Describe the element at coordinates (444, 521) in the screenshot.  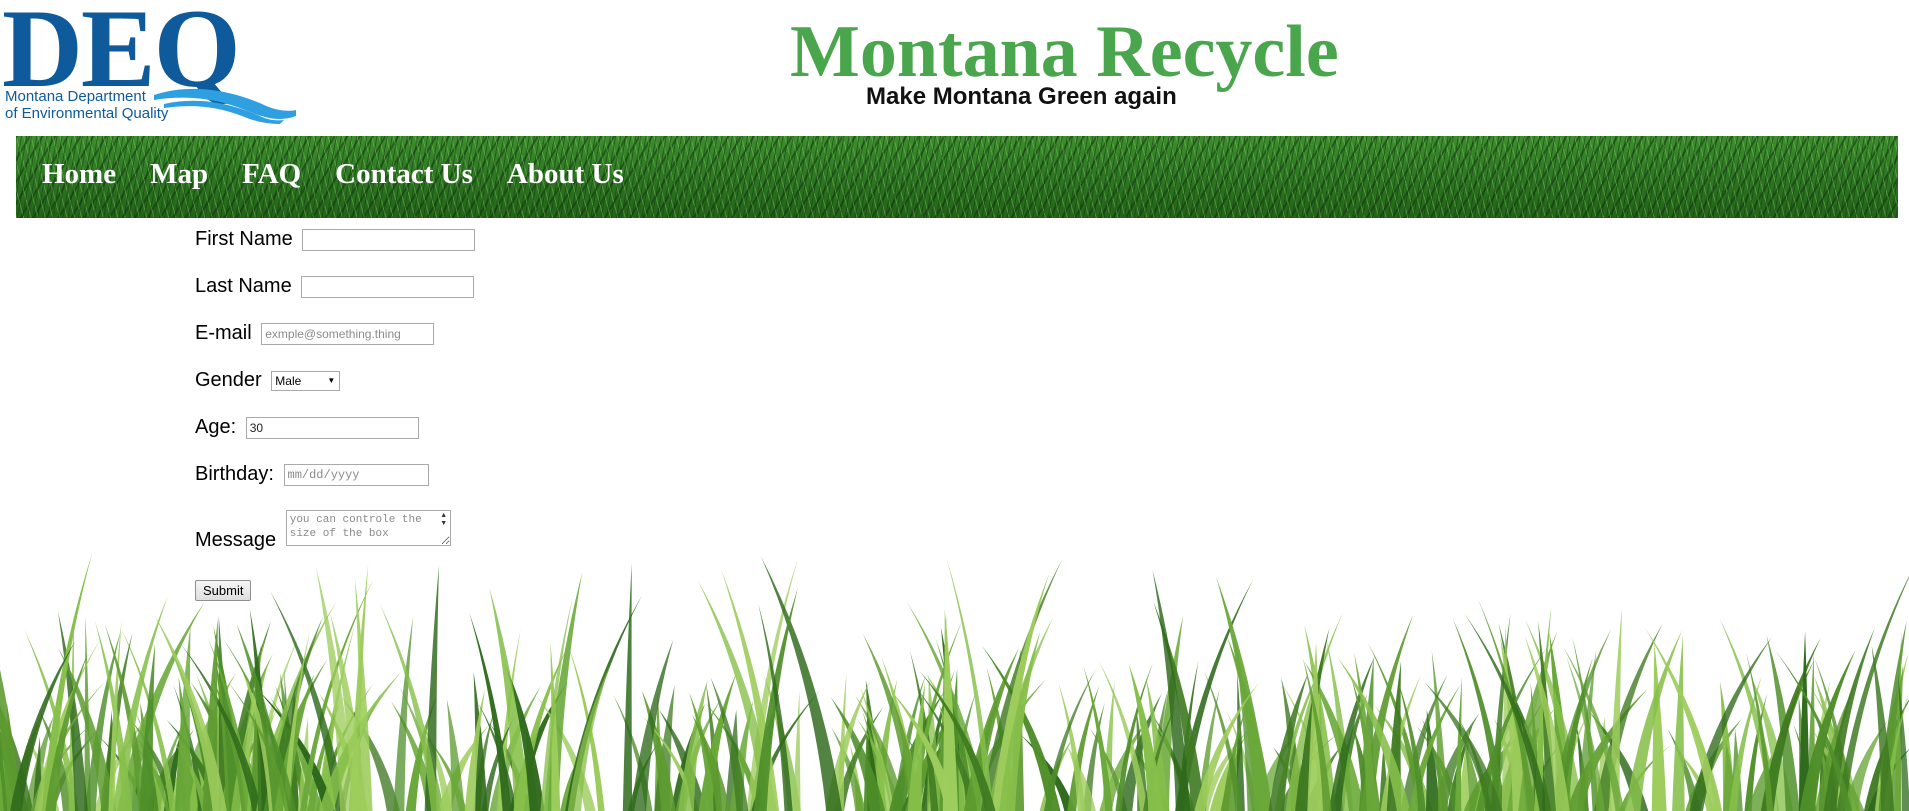
I see `scroll-arrows-icon: ▲ ▼` at that location.